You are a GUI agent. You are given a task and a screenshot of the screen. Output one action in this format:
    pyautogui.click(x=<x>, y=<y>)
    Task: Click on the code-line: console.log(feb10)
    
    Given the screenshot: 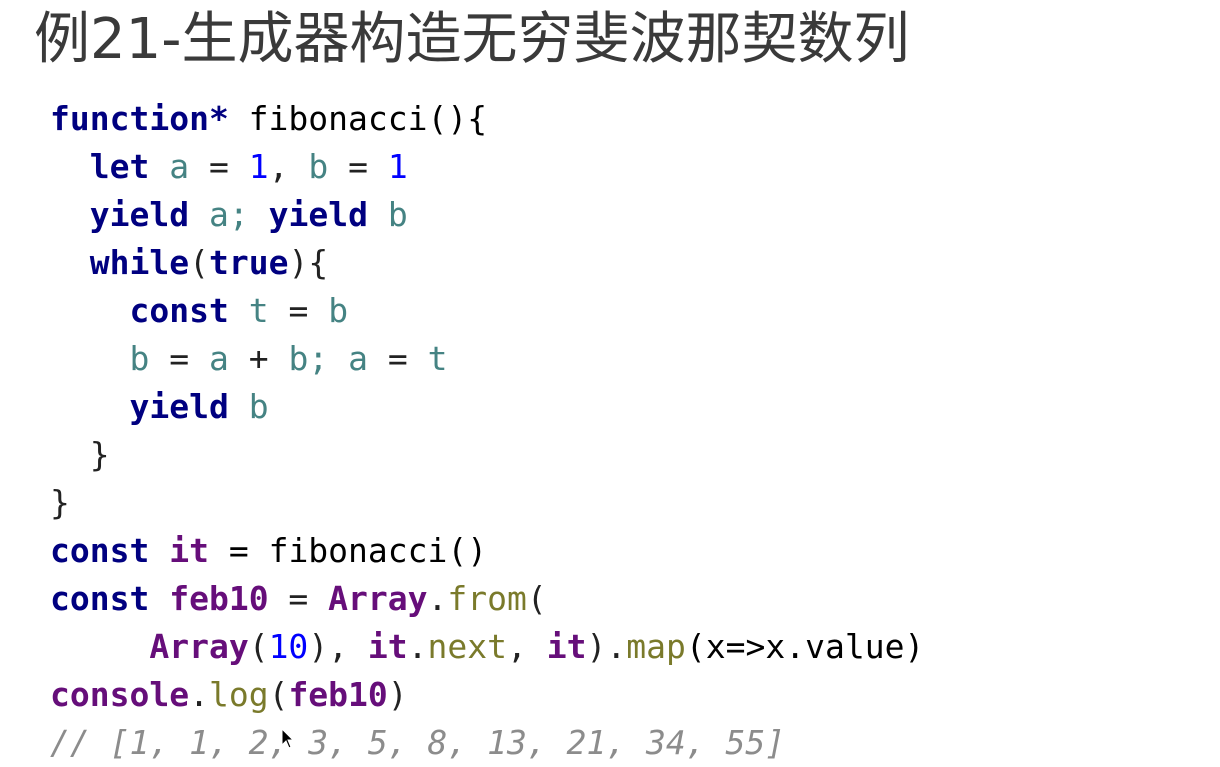 What is the action you would take?
    pyautogui.click(x=487, y=695)
    